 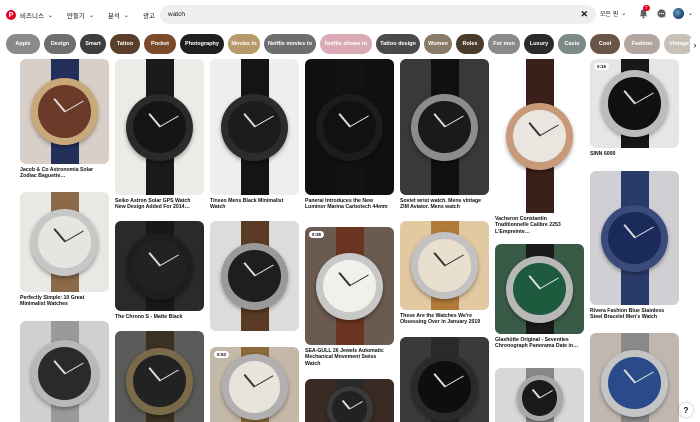 What do you see at coordinates (504, 44) in the screenshot?
I see `chip-for-men: For men` at bounding box center [504, 44].